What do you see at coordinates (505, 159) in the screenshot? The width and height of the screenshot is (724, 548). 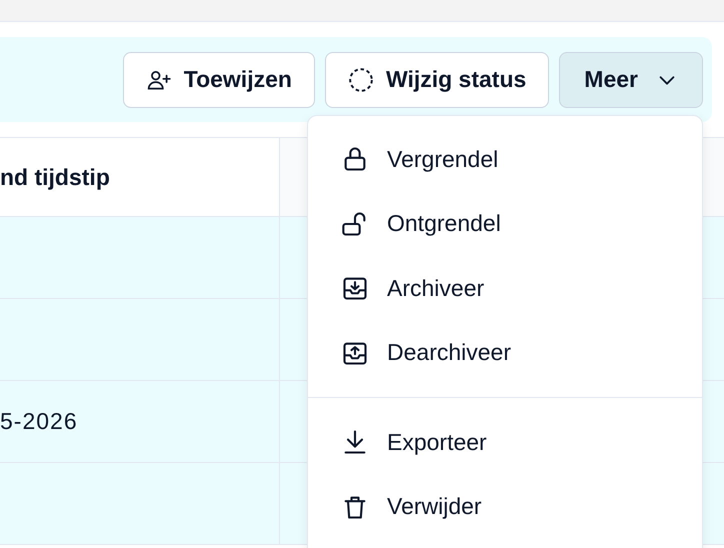 I see `menu-item: Vergrendel` at bounding box center [505, 159].